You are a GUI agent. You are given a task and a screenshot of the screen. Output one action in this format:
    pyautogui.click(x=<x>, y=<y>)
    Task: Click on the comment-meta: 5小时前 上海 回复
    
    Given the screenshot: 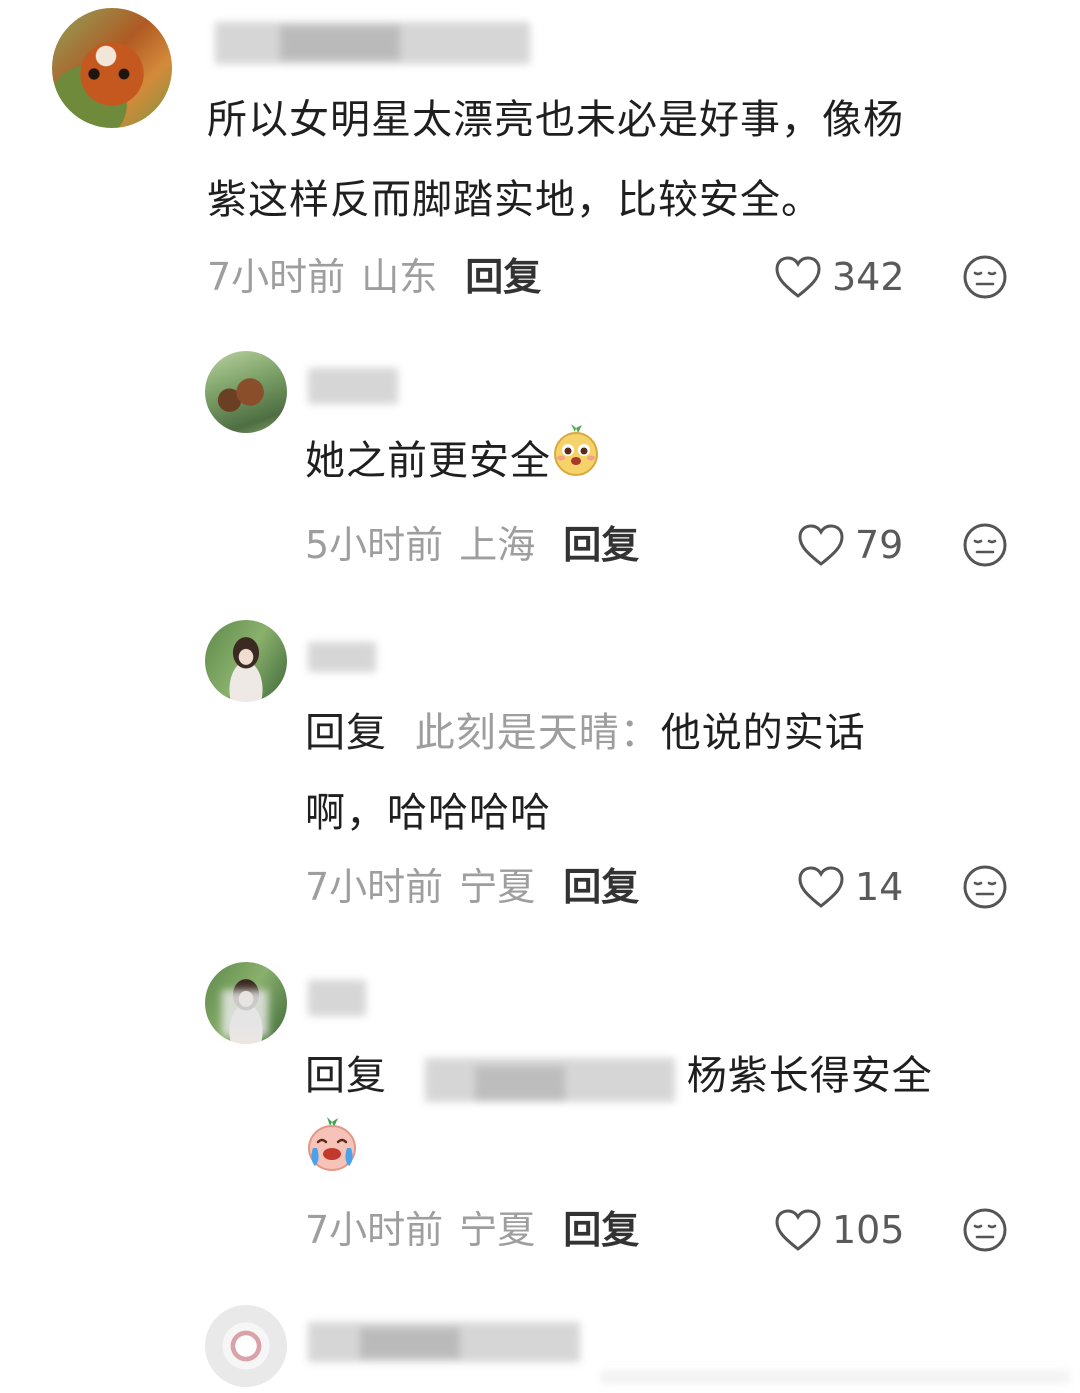 What is the action you would take?
    pyautogui.click(x=472, y=545)
    